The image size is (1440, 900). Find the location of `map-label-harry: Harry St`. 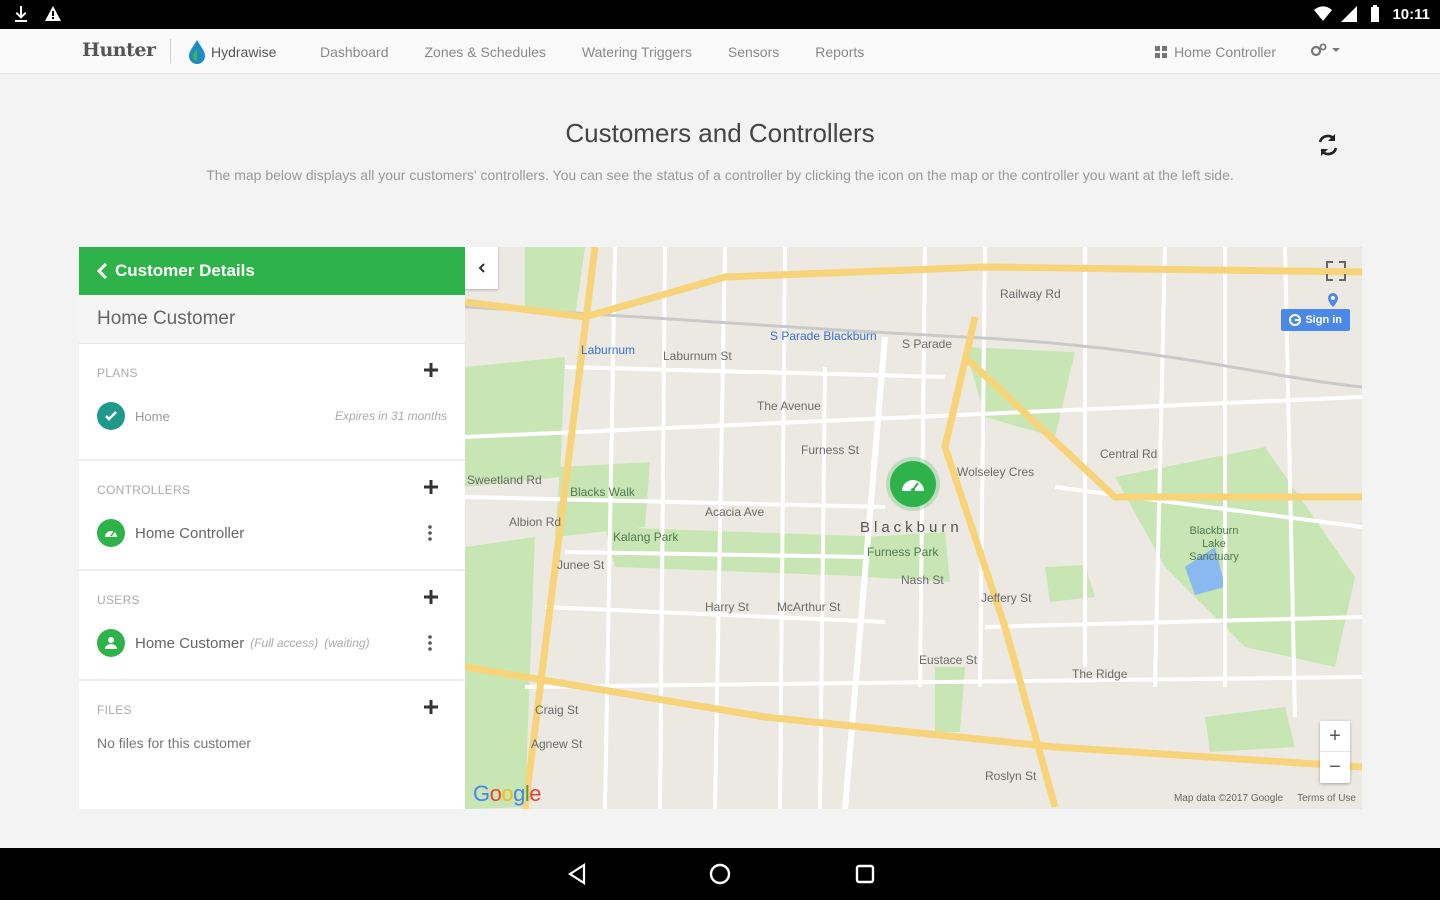

map-label-harry: Harry St is located at coordinates (727, 607).